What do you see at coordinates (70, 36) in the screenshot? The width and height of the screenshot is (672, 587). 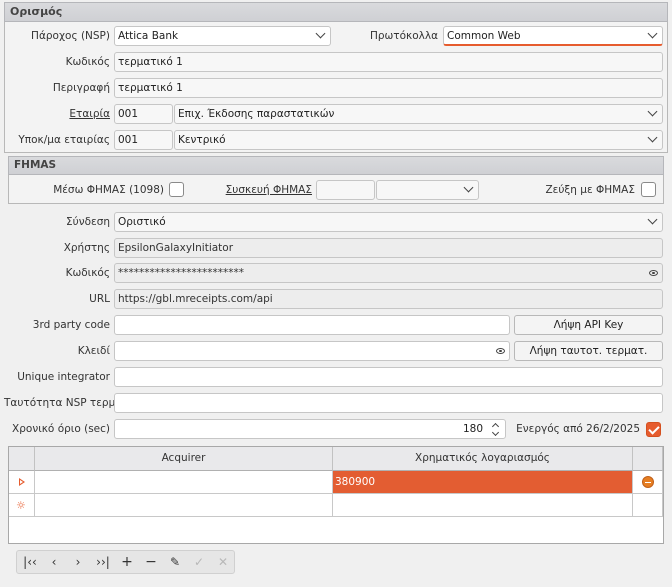 I see `provider-label: Πάροχος (NSP)` at bounding box center [70, 36].